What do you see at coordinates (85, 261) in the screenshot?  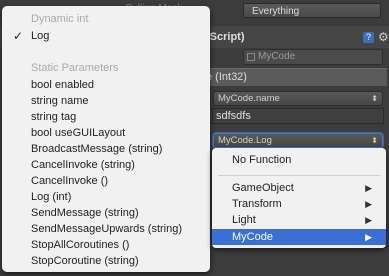 I see `menu-item-static: StopCoroutine (string)` at bounding box center [85, 261].